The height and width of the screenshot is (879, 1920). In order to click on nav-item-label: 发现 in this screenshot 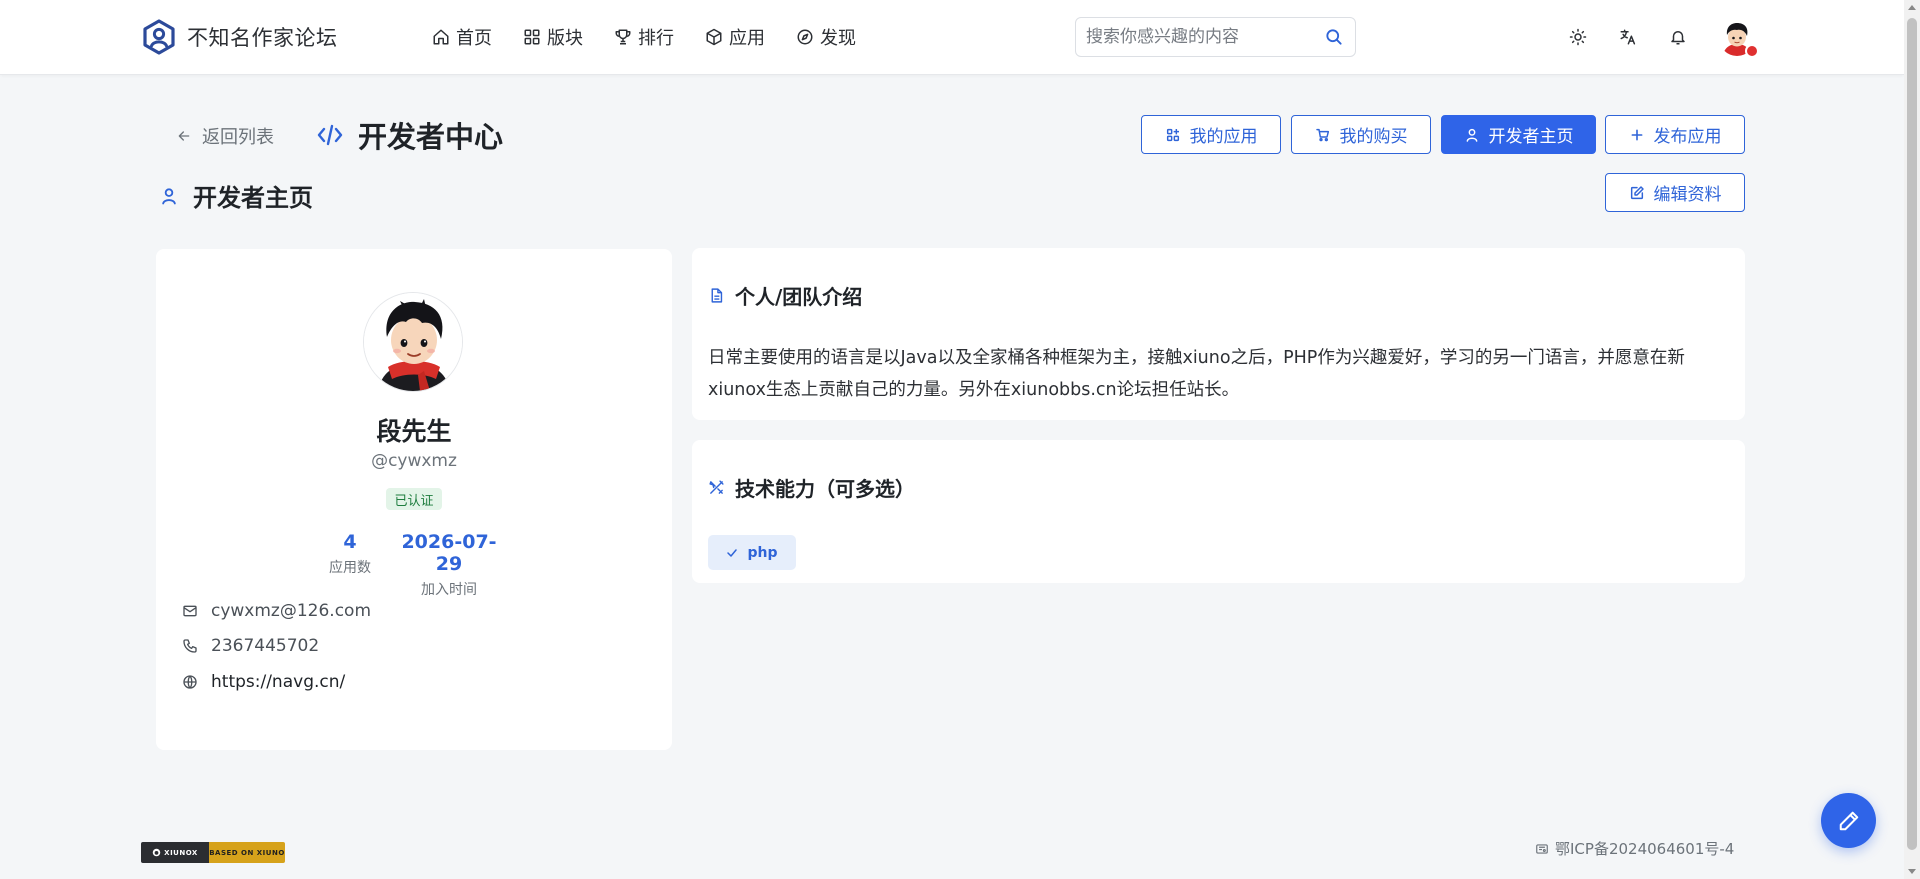, I will do `click(838, 38)`.